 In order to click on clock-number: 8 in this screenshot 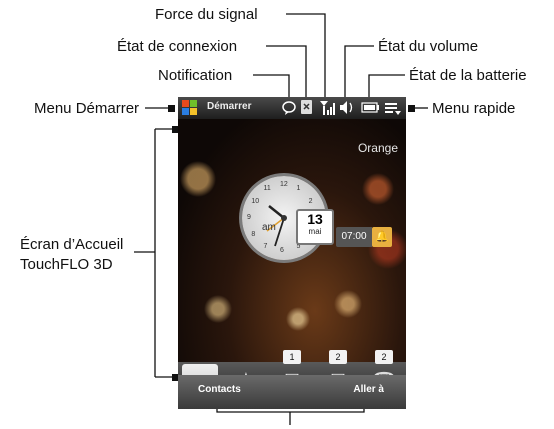, I will do `click(253, 234)`.